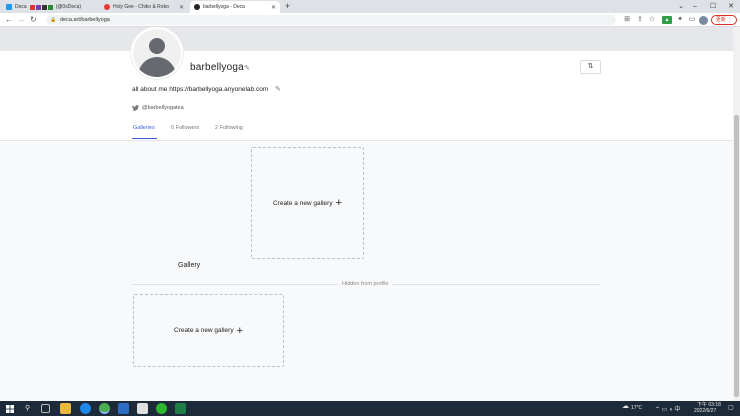 This screenshot has height=416, width=740. Describe the element at coordinates (197, 7) in the screenshot. I see `deca-favicon-icon` at that location.